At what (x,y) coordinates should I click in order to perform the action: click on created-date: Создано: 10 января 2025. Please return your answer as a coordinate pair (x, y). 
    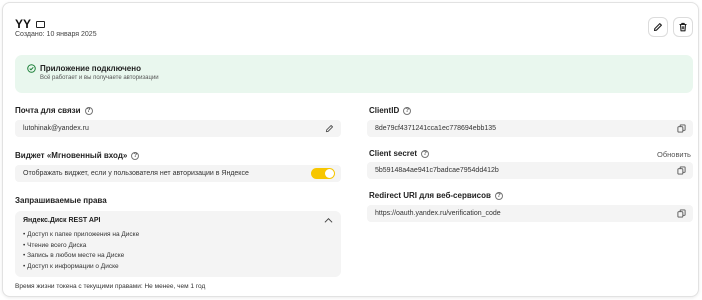
    Looking at the image, I should click on (56, 34).